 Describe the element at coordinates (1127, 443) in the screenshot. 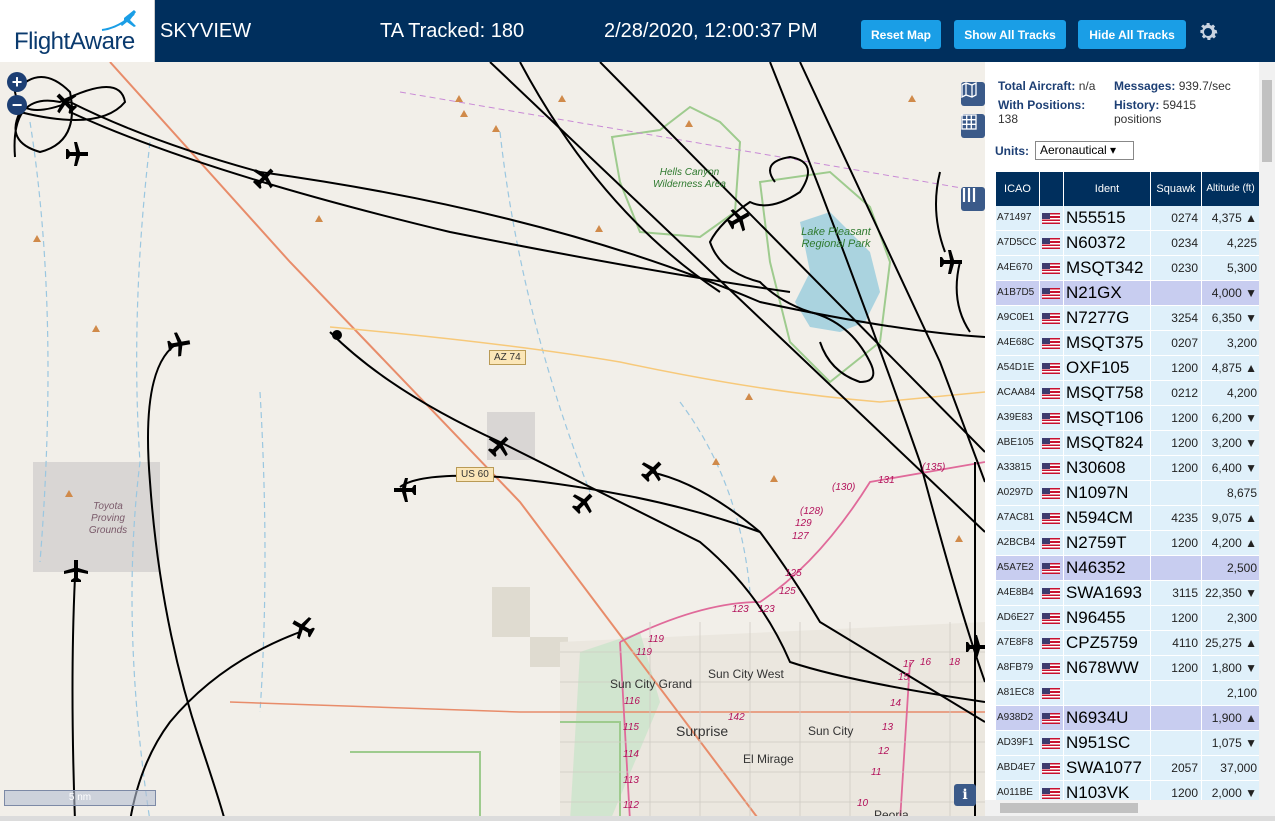

I see `table-row: ABE105 MSQT824 1200 3,200 ▼` at that location.